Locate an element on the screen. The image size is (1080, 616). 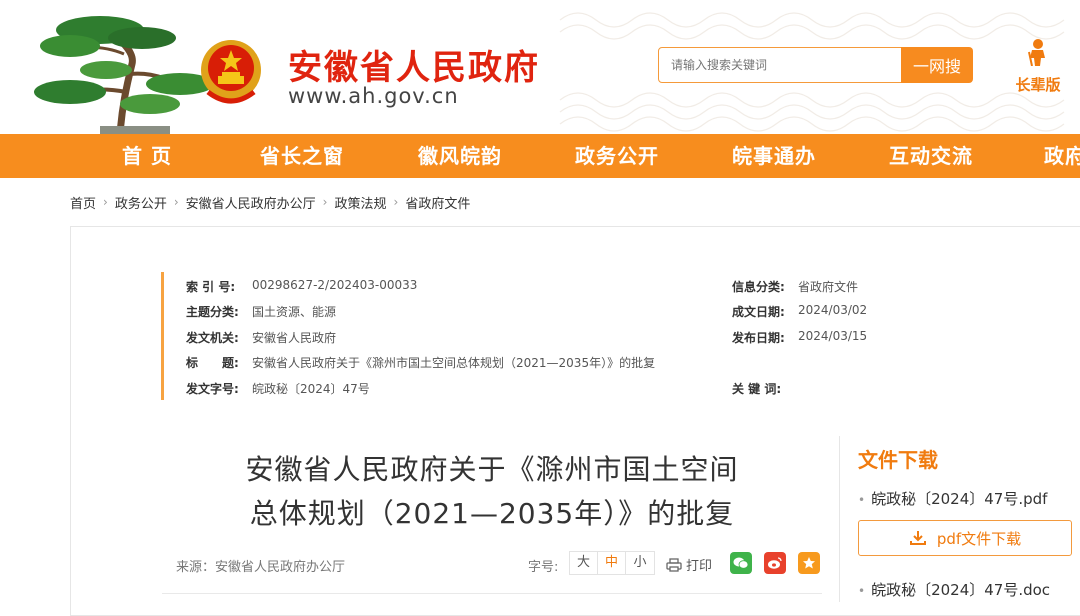
meta-issuer-value: 安徽省人民政府 is located at coordinates (294, 338).